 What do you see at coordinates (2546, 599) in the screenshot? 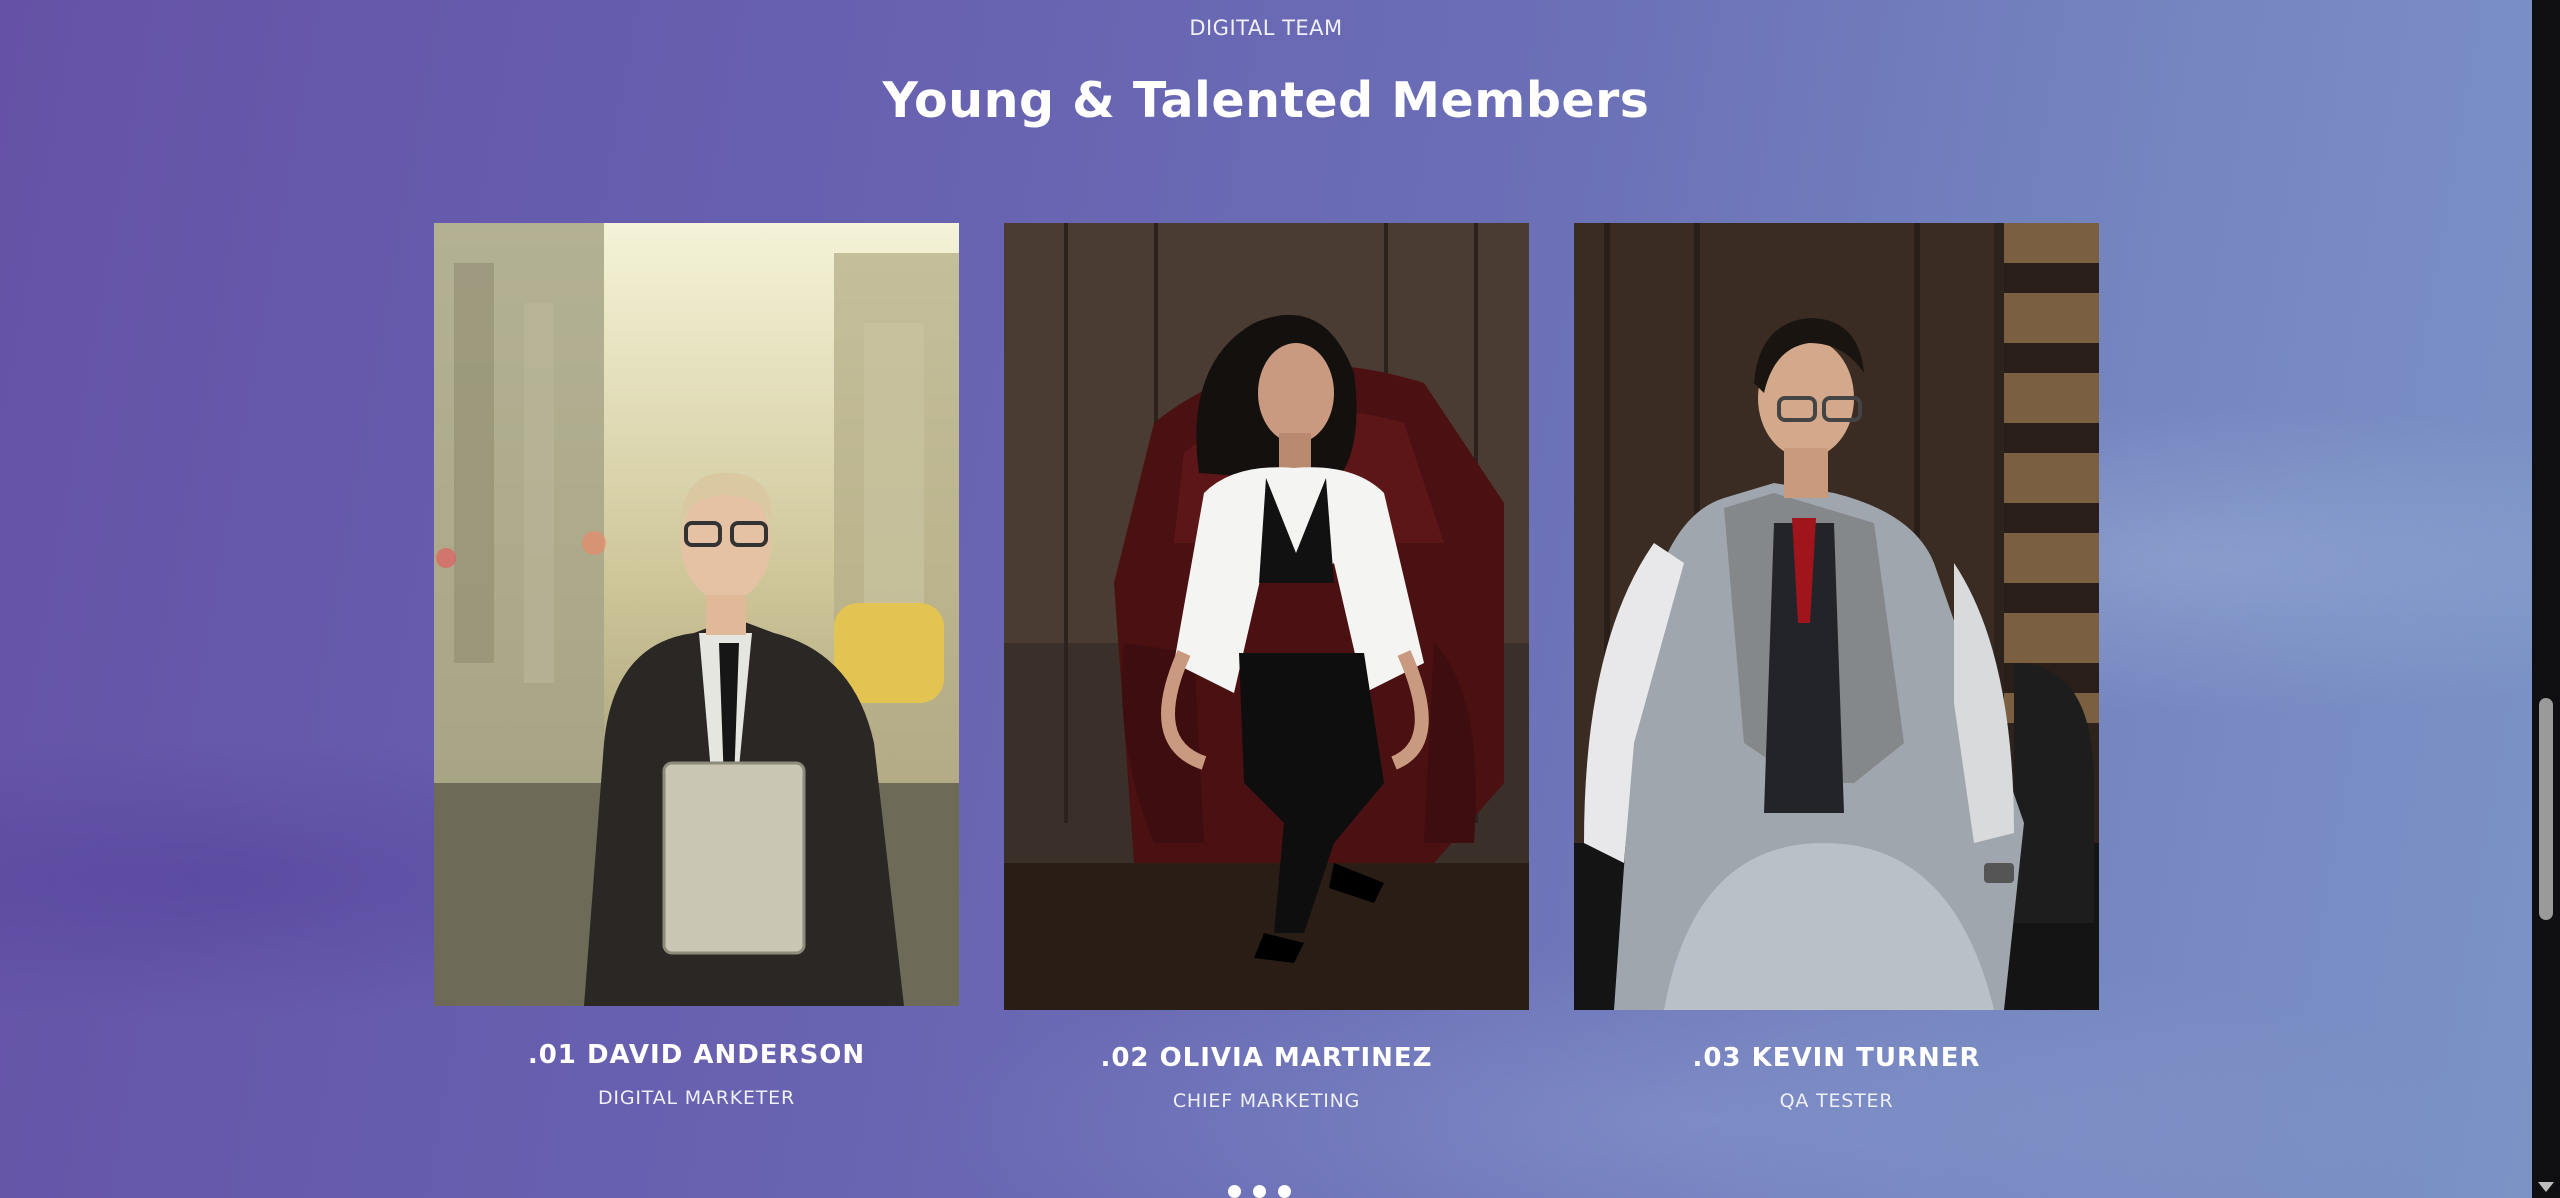
I see `page-scrollbar` at bounding box center [2546, 599].